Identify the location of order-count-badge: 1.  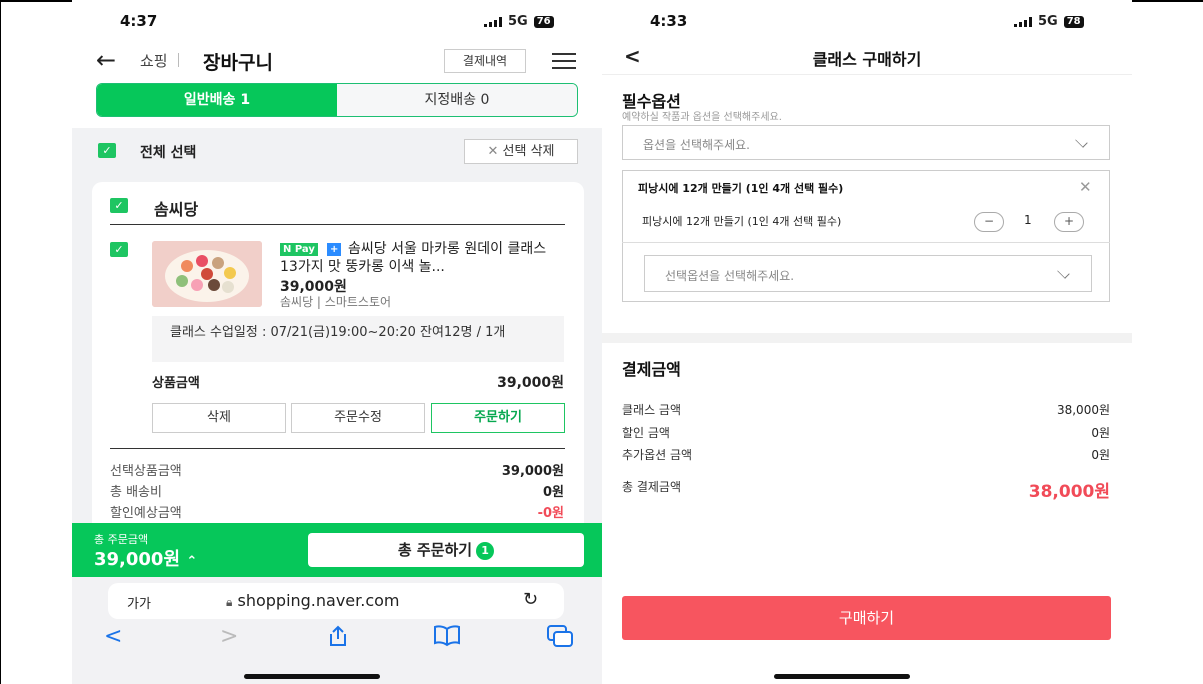
(485, 550).